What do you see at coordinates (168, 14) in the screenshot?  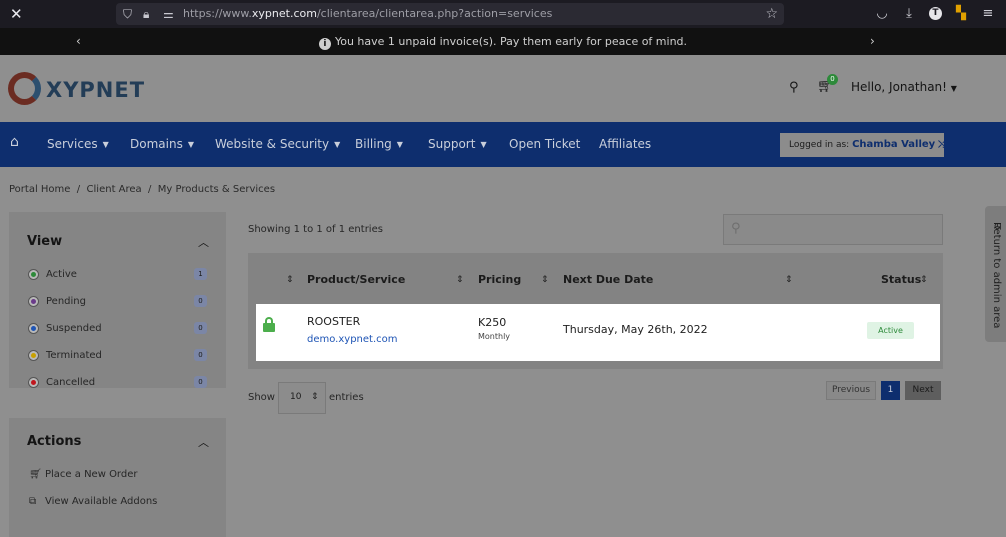 I see `permissions-icon: ⚌` at bounding box center [168, 14].